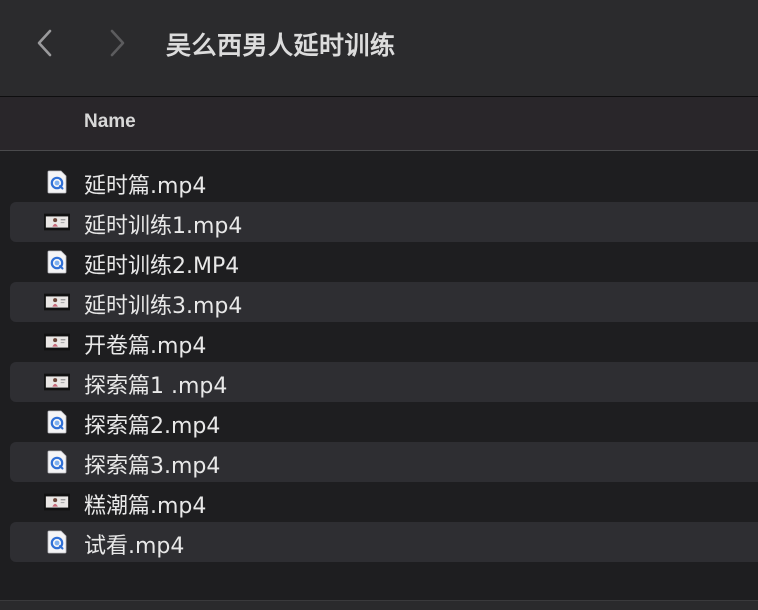 The image size is (758, 610). Describe the element at coordinates (134, 546) in the screenshot. I see `file-name: 试看.mp4` at that location.